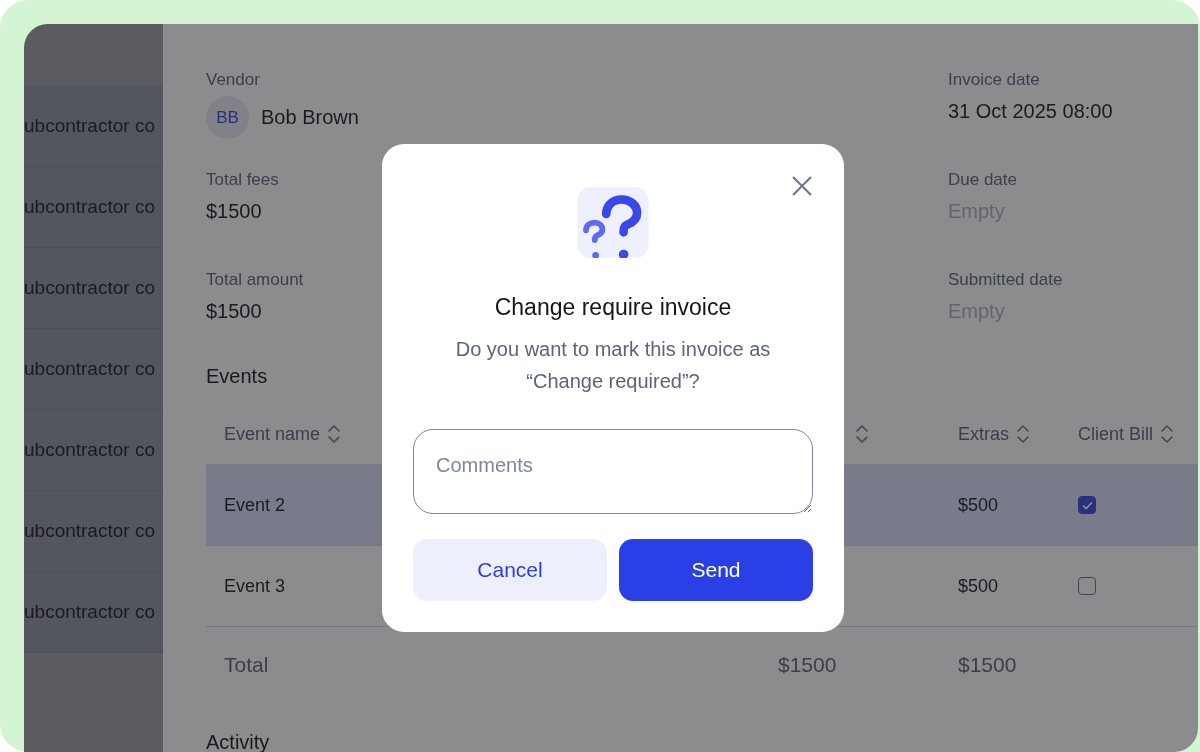 The height and width of the screenshot is (752, 1200). Describe the element at coordinates (246, 665) in the screenshot. I see `total-label: Total` at that location.